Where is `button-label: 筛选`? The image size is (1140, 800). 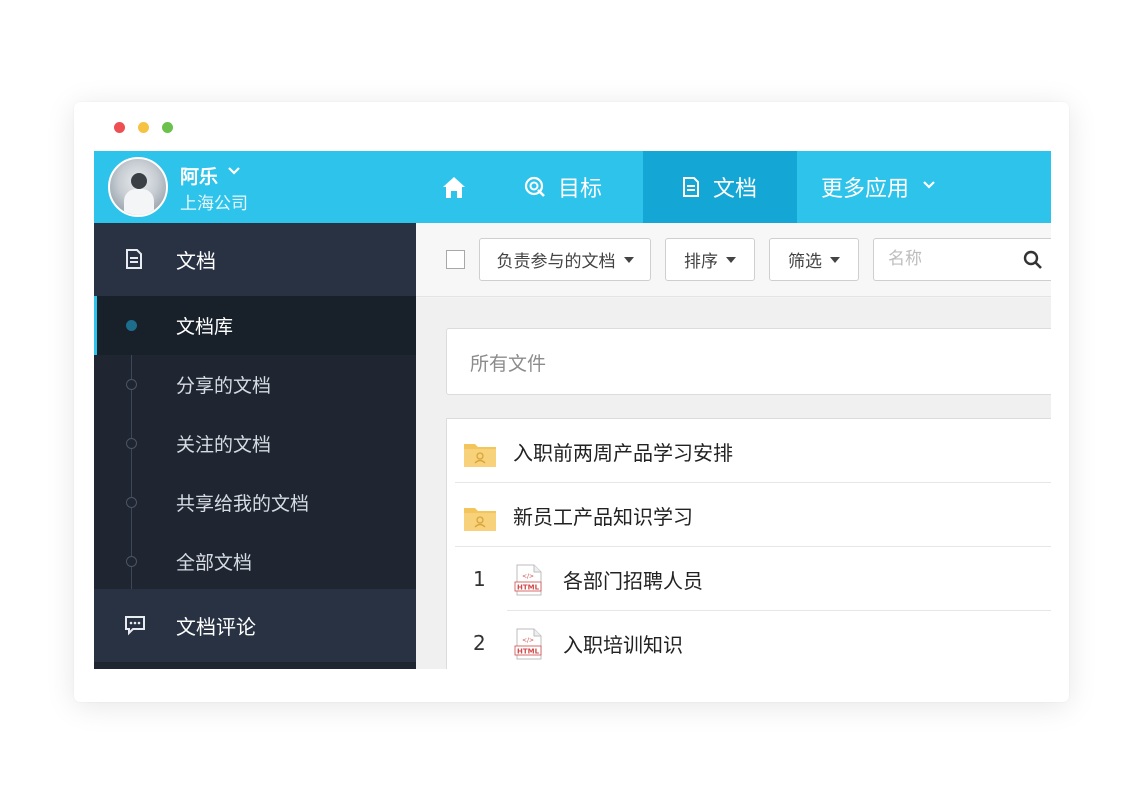
button-label: 筛选 is located at coordinates (805, 262).